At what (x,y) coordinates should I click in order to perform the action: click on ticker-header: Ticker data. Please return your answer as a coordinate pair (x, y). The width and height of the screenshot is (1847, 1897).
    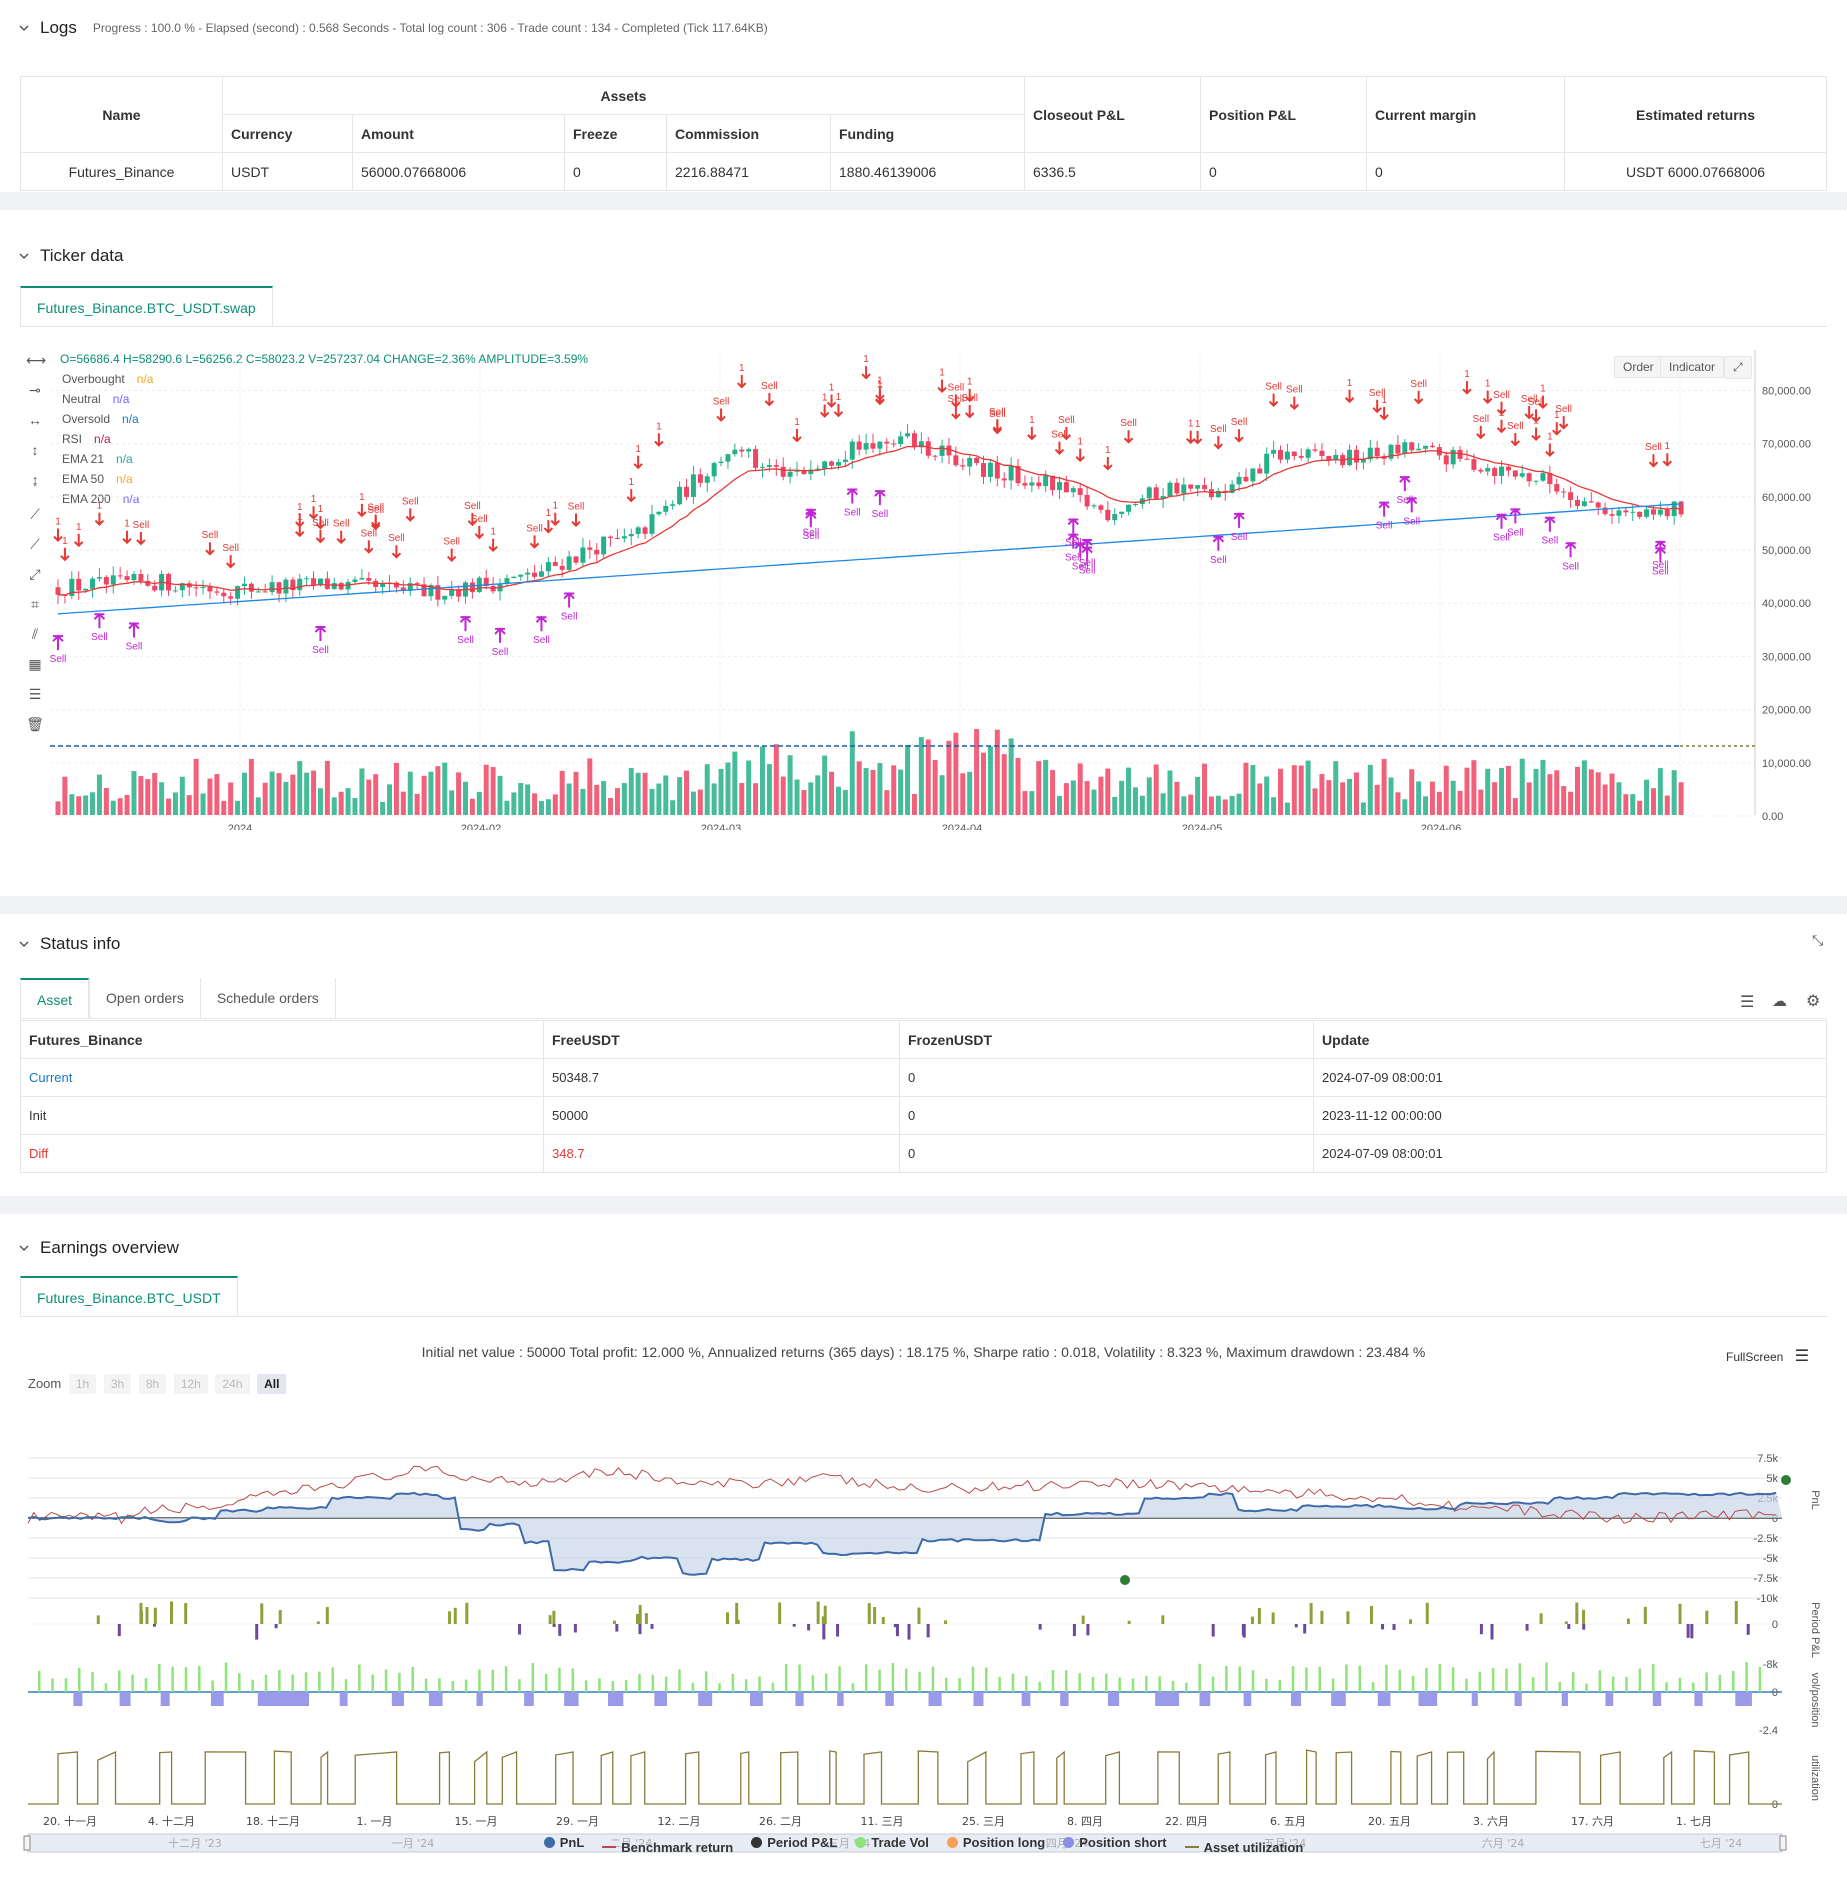
    Looking at the image, I should click on (70, 256).